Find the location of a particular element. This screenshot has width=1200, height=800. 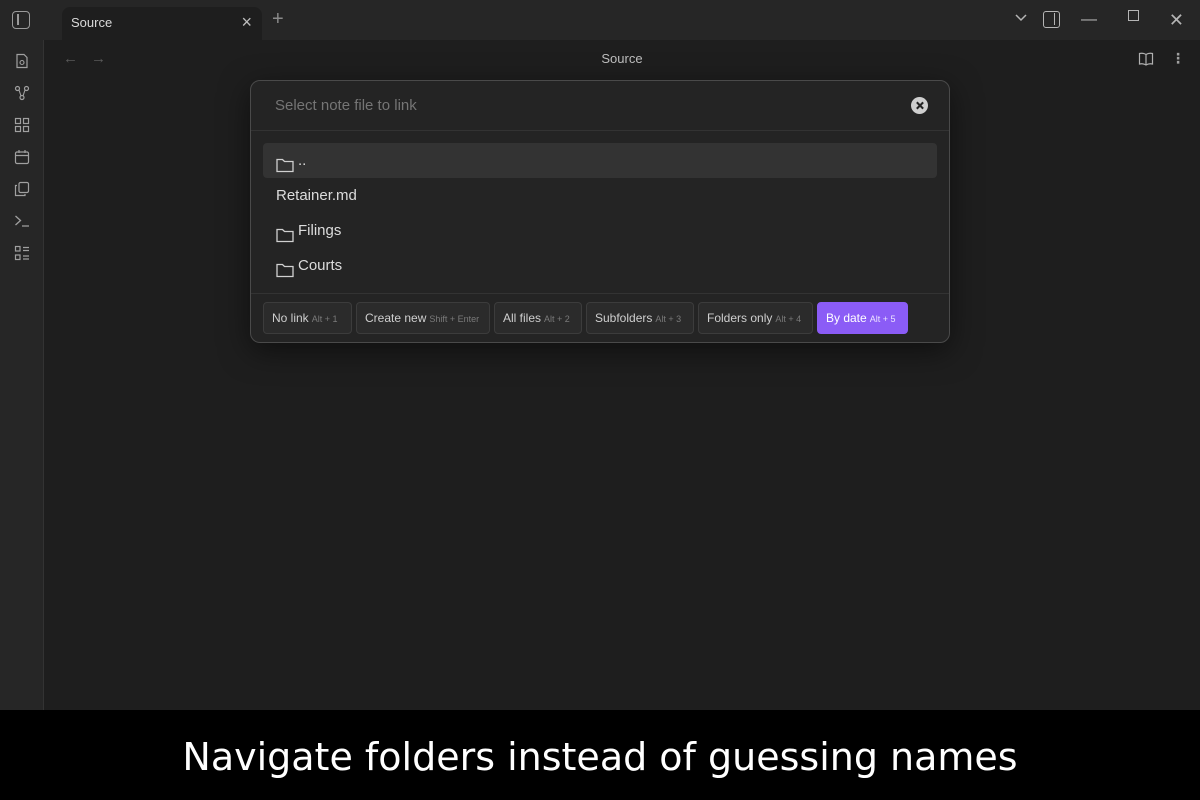

book-icon is located at coordinates (1146, 61).